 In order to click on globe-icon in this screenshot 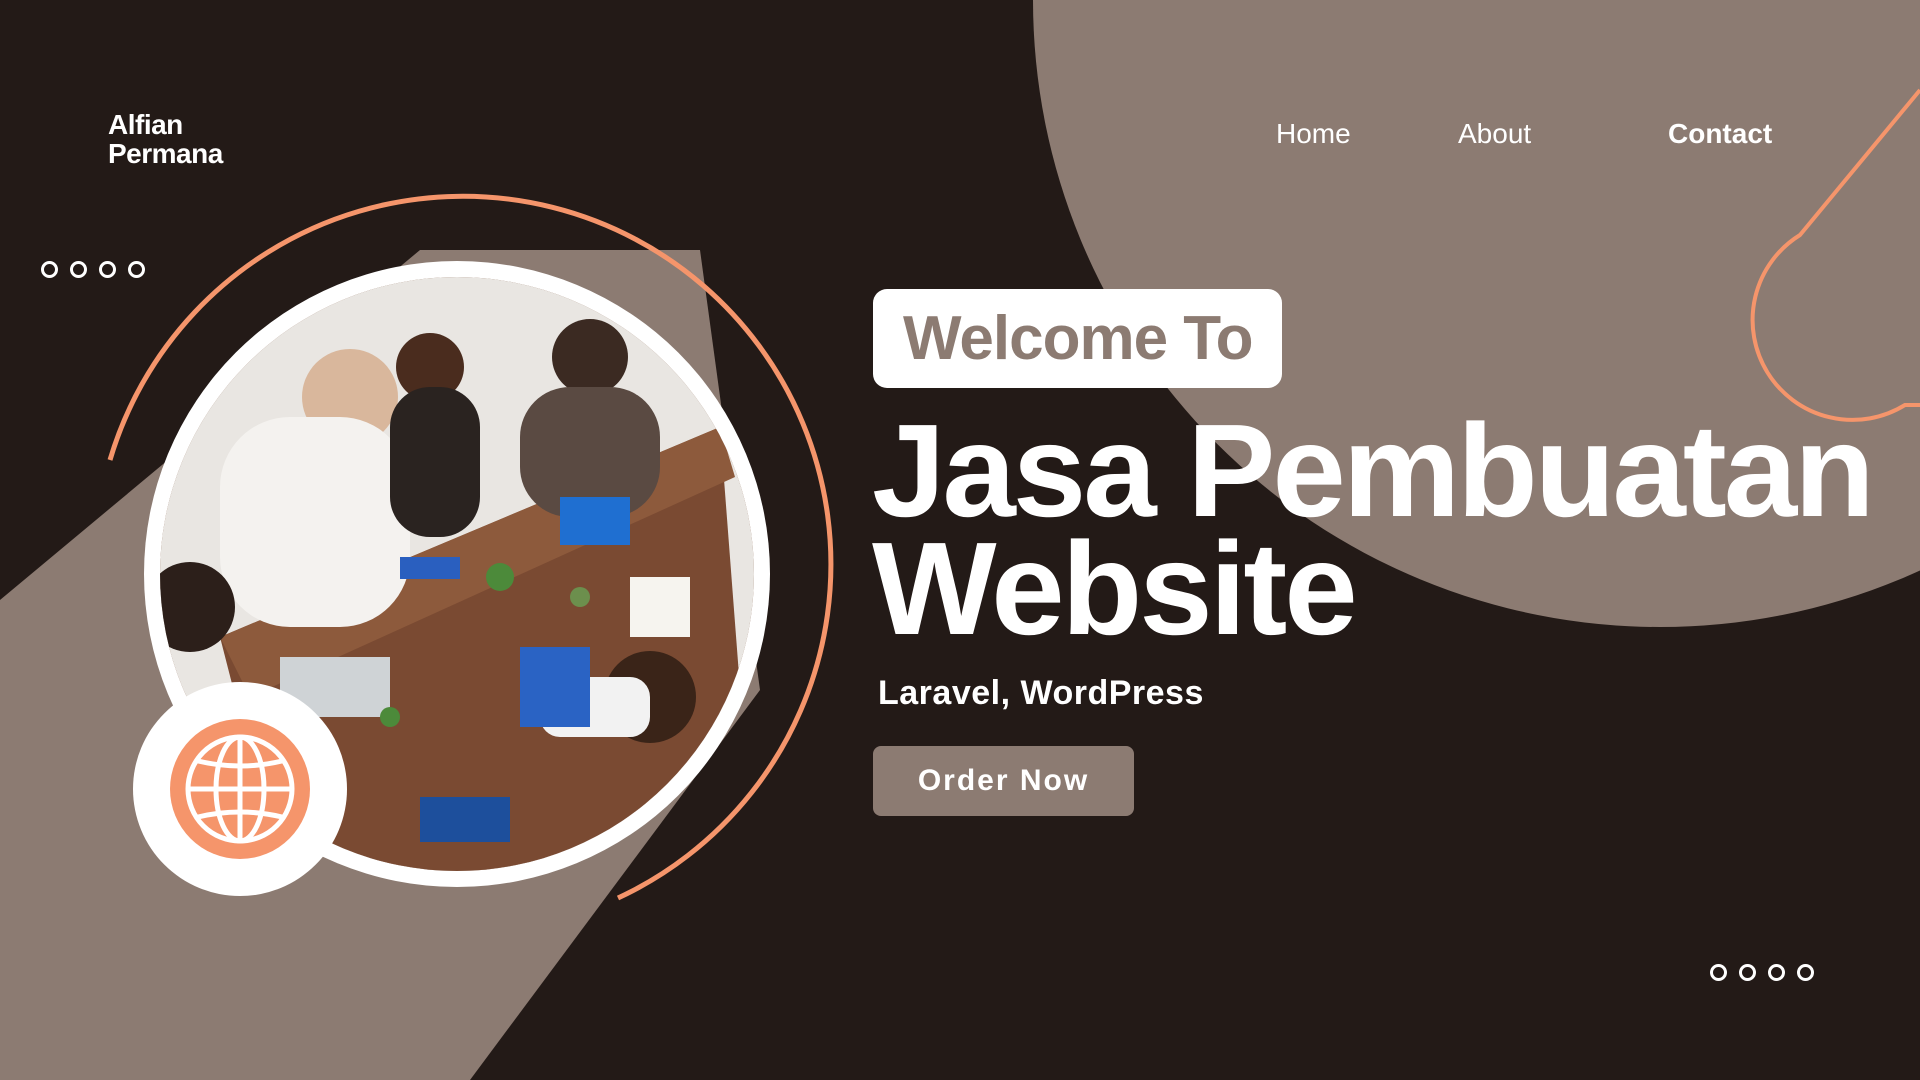, I will do `click(240, 789)`.